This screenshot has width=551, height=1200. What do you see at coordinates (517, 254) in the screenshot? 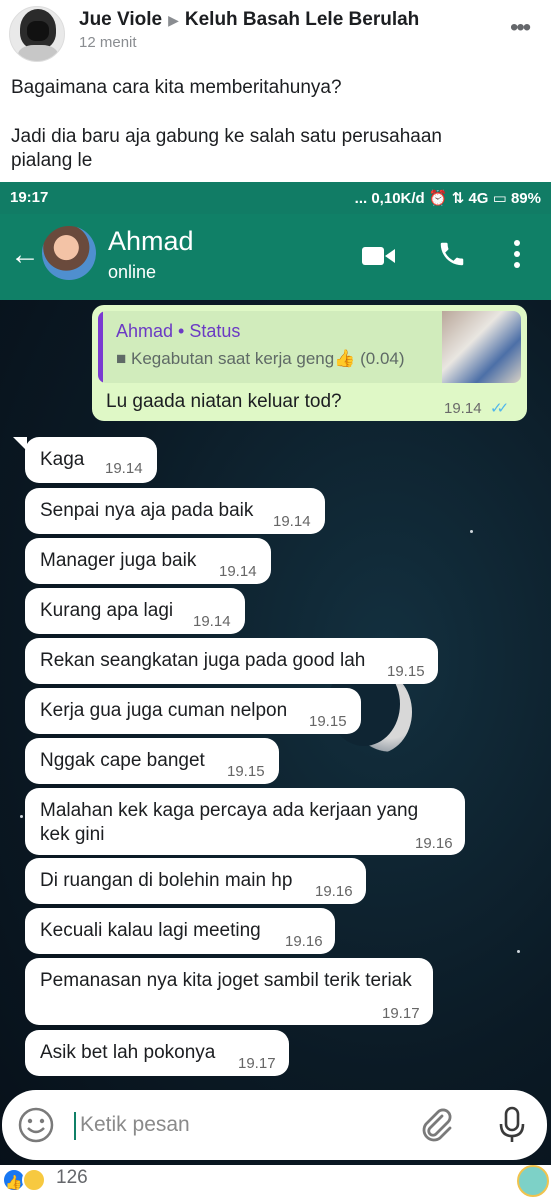
I see `more-vert-icon` at bounding box center [517, 254].